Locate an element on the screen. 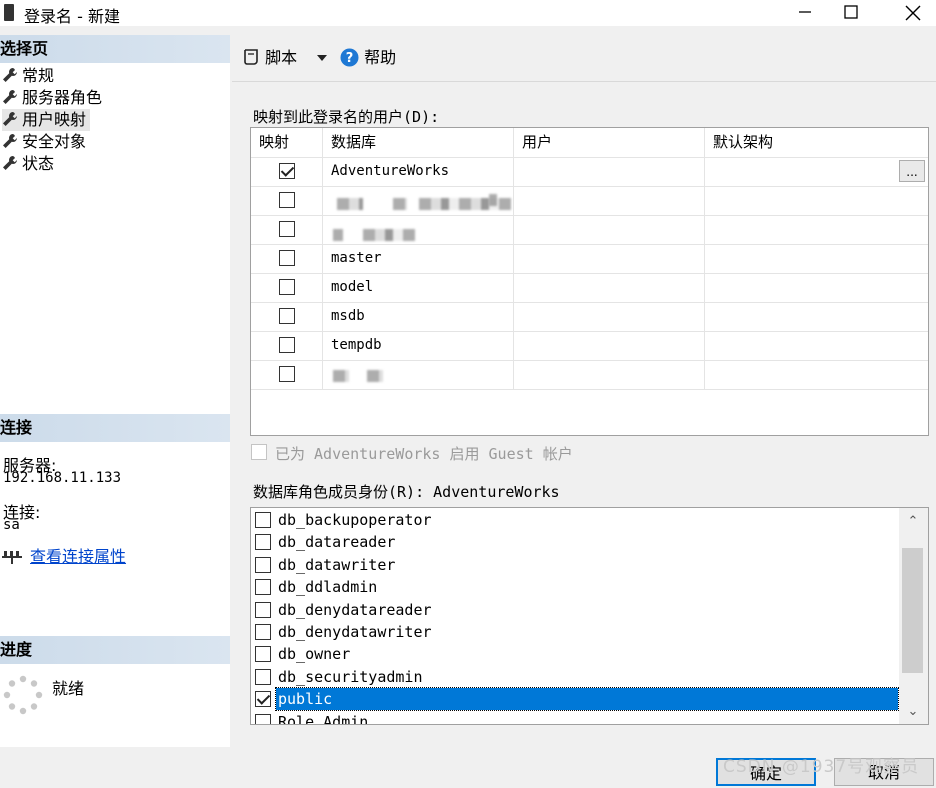 The height and width of the screenshot is (788, 936). script-button: 脚本 is located at coordinates (269, 58).